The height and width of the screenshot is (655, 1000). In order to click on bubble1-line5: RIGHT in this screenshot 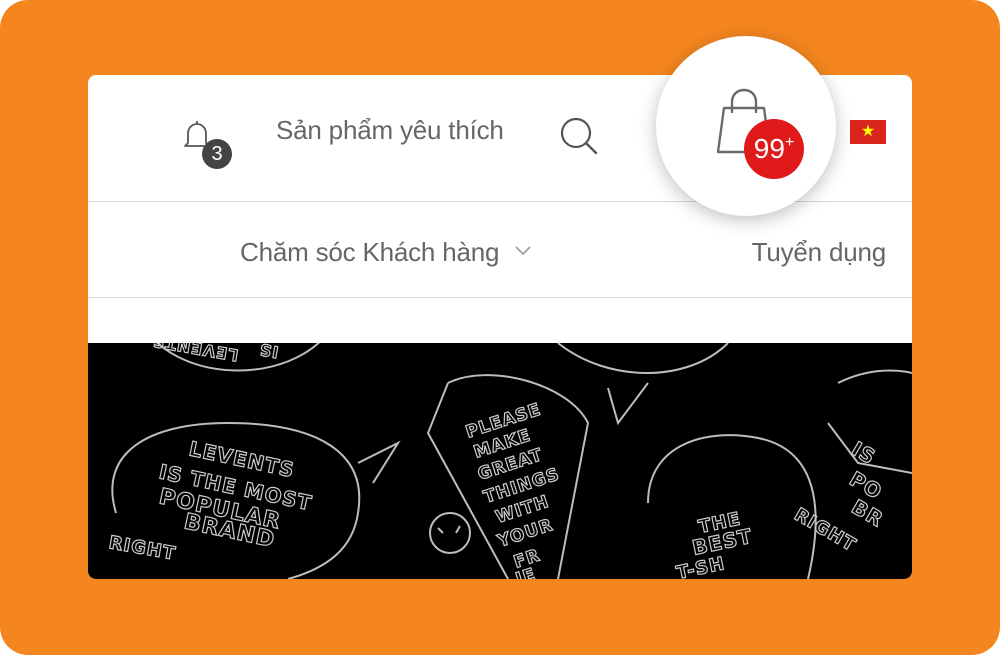, I will do `click(142, 548)`.